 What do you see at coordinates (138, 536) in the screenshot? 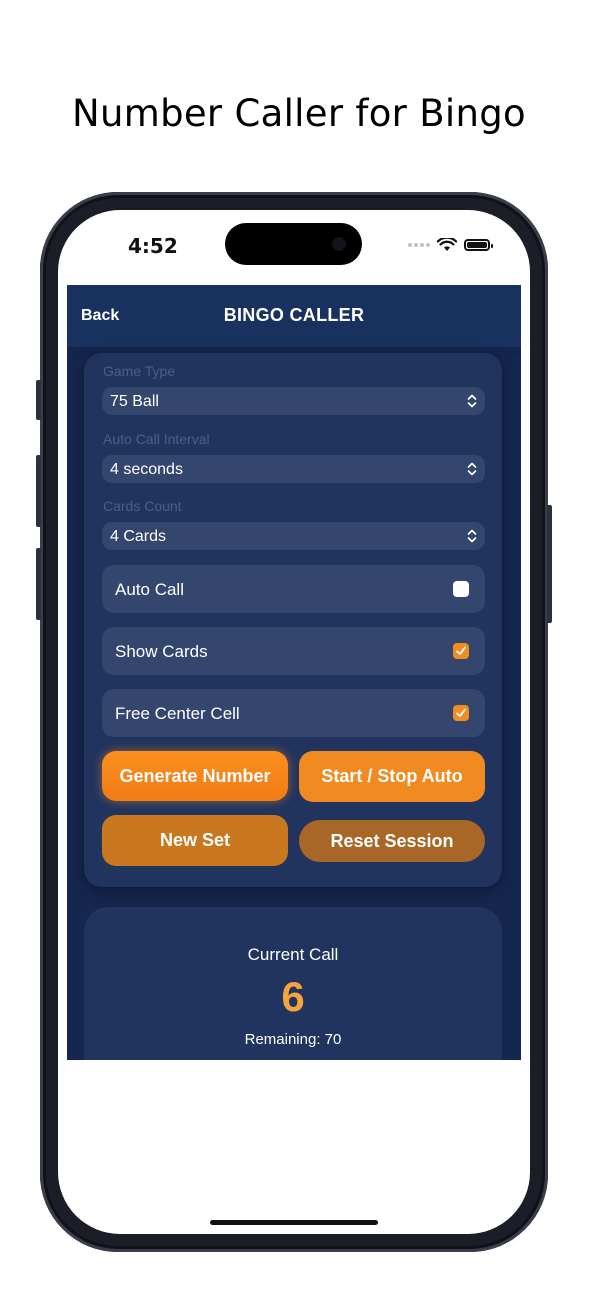
I see `cards-count-value: 4 Cards` at bounding box center [138, 536].